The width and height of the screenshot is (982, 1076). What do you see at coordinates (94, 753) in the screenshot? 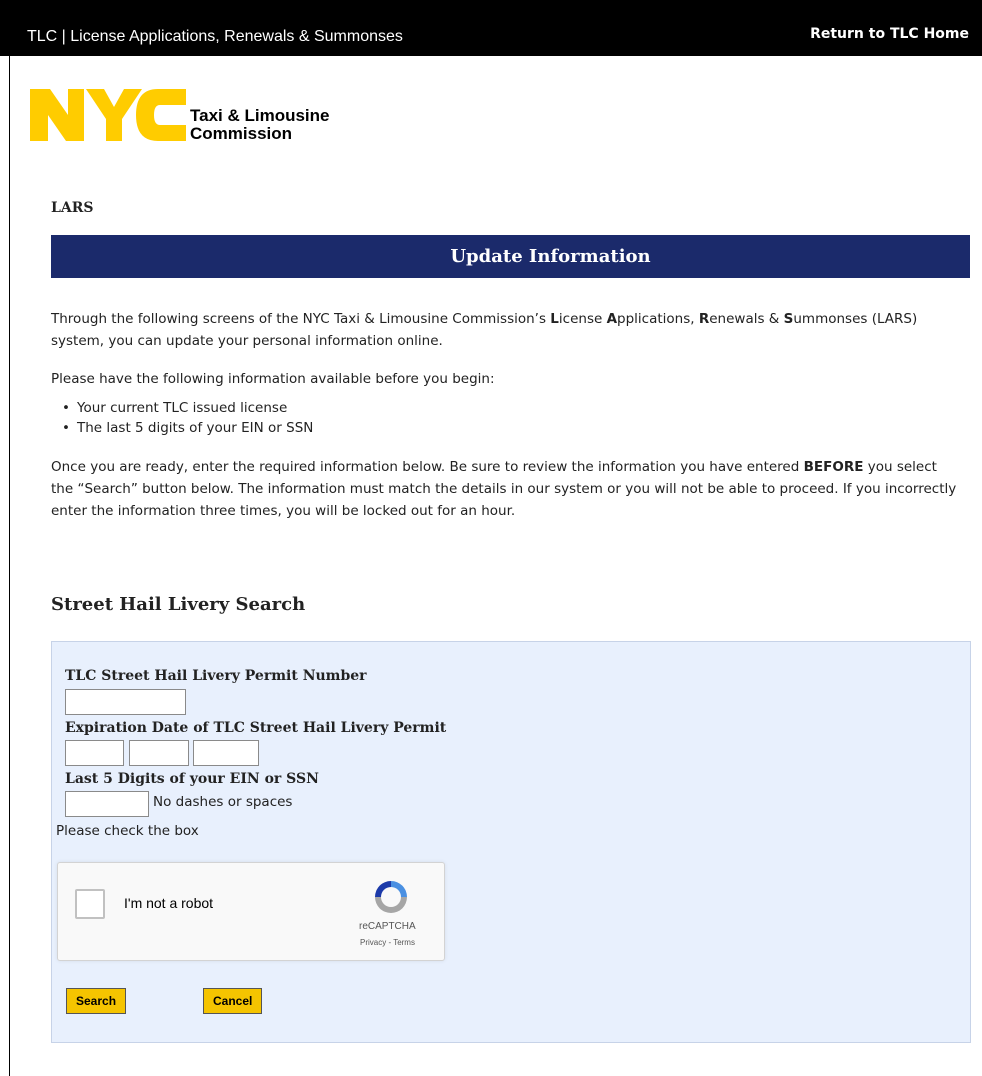
I see `expiration-month-input` at bounding box center [94, 753].